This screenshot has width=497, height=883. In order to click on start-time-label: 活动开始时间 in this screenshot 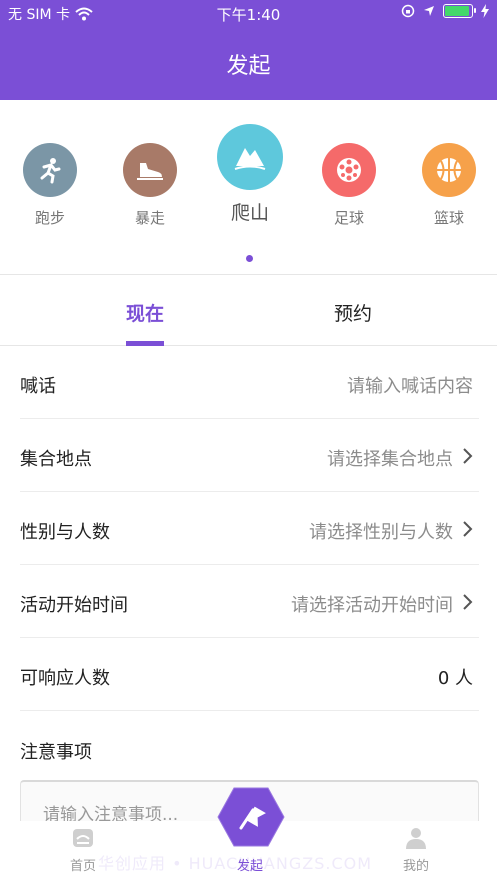, I will do `click(74, 605)`.